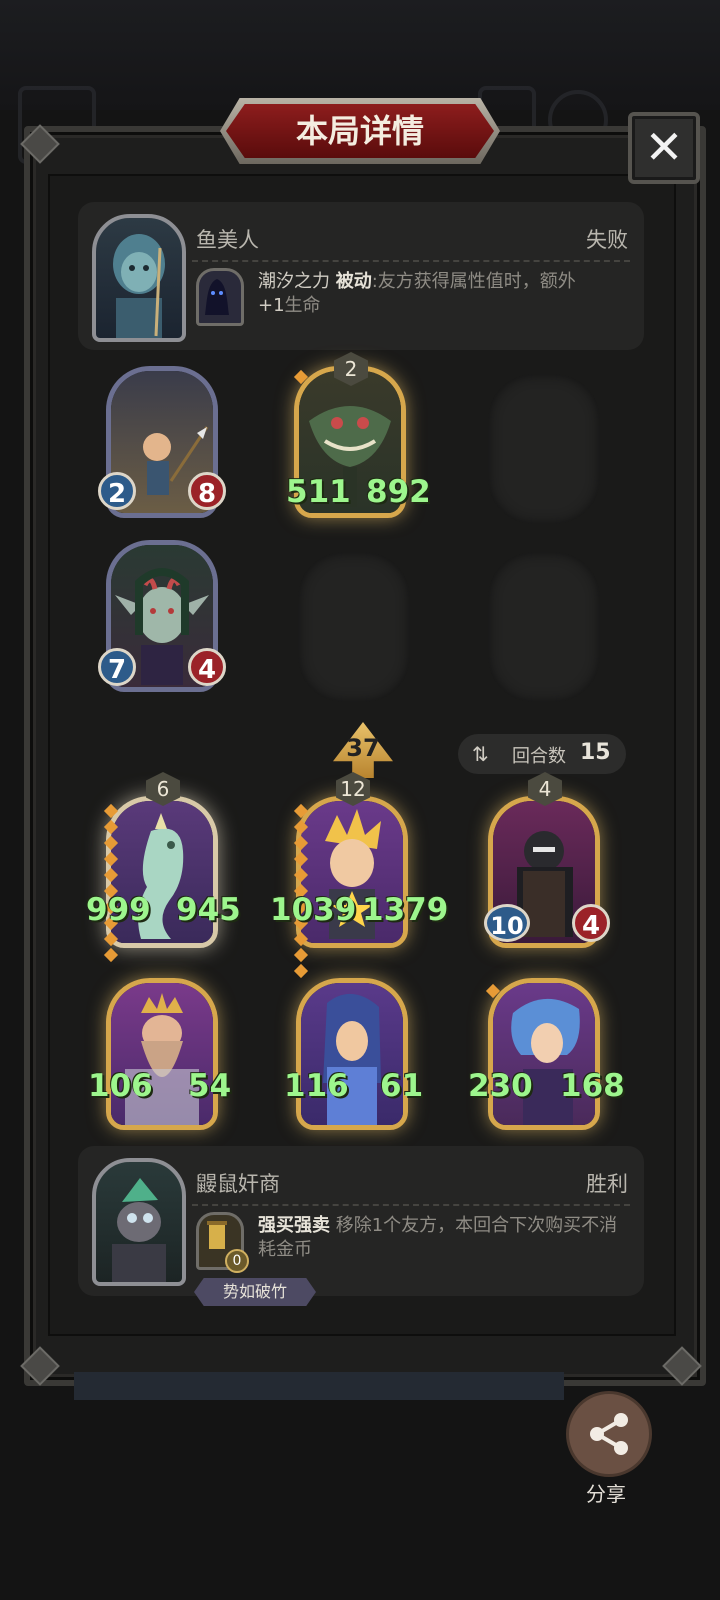  I want to click on ability-name: 潮汐之力, so click(294, 281).